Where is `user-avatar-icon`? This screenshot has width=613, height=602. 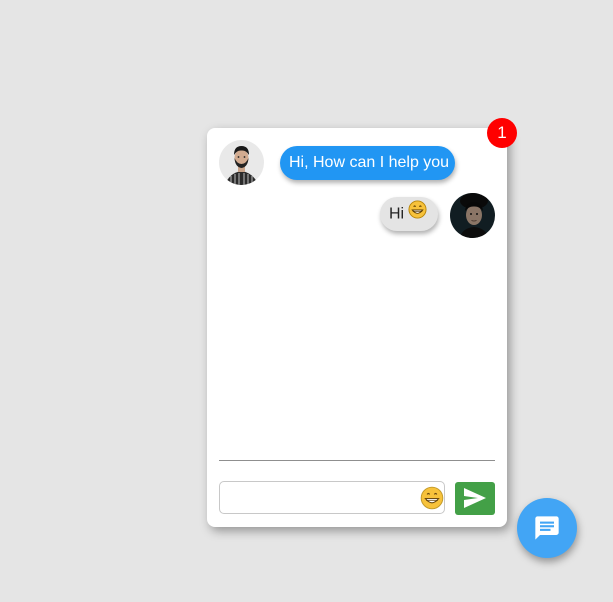 user-avatar-icon is located at coordinates (472, 215).